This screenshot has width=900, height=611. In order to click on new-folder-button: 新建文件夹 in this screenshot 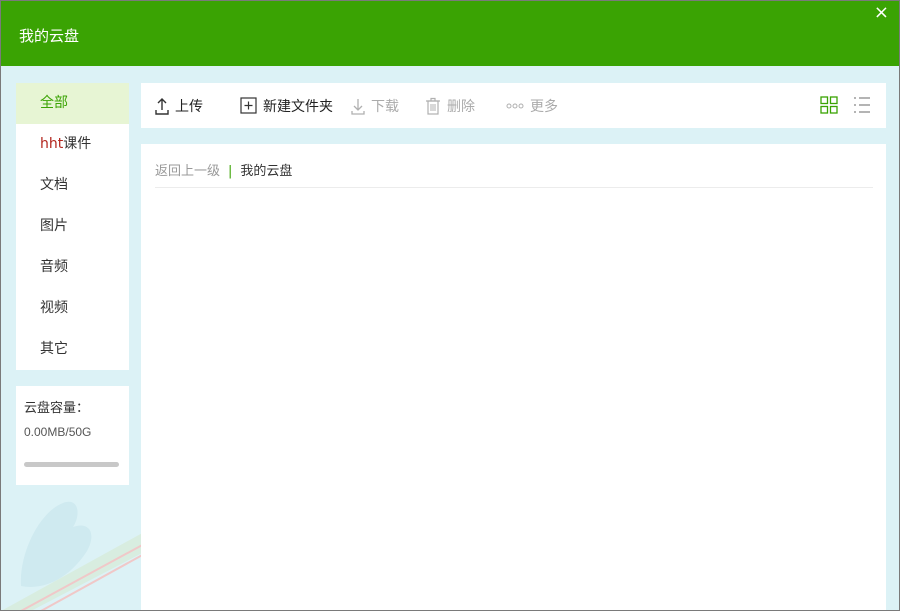, I will do `click(286, 105)`.